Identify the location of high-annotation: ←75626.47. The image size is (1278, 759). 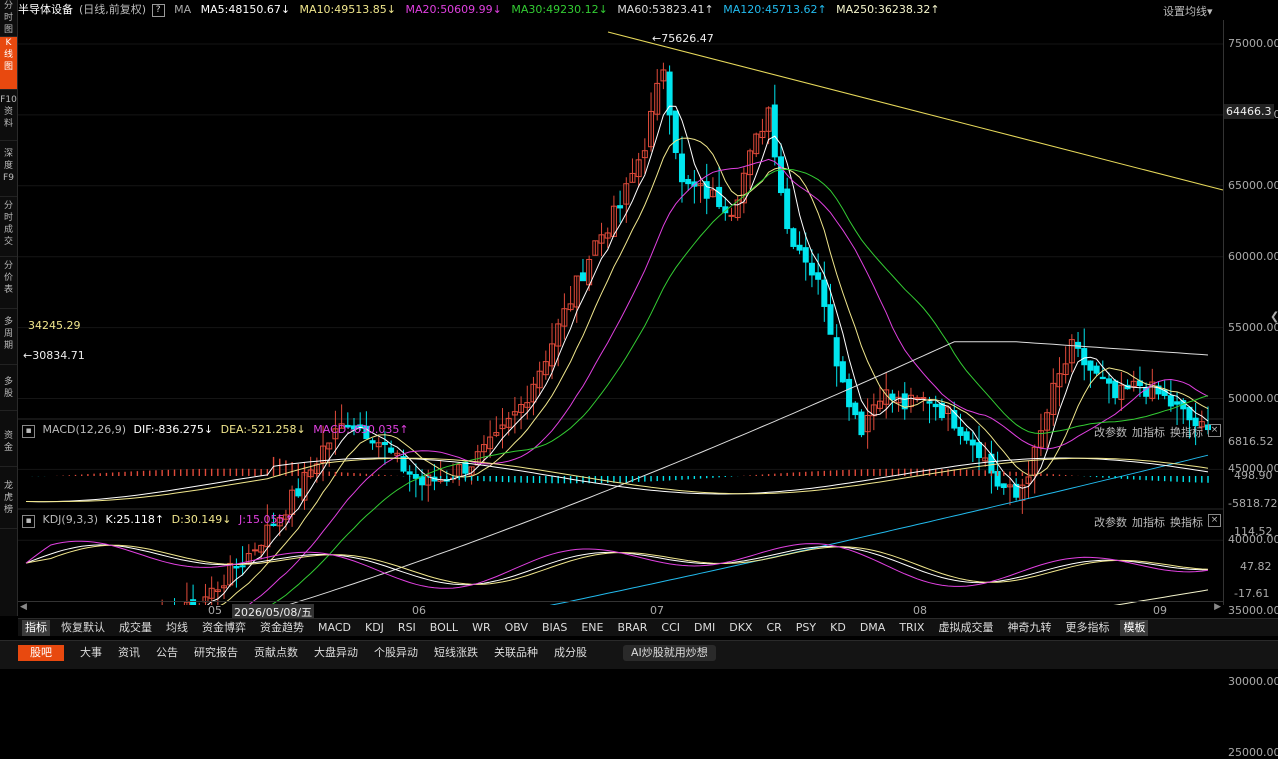
(683, 38).